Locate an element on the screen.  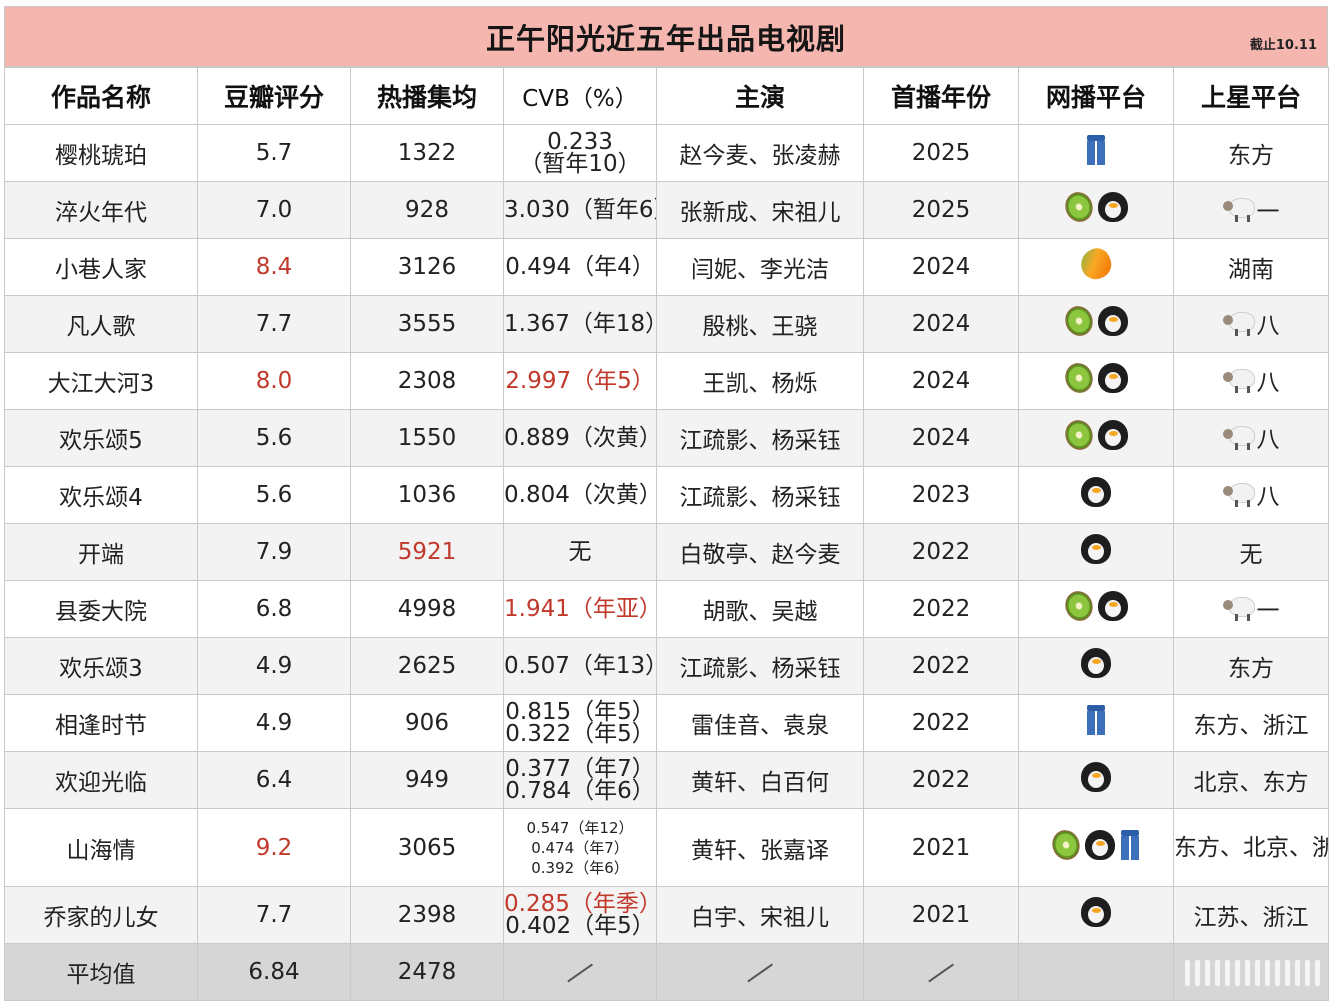
cell-cvb: 0.285（年季） 0.402（年5） is located at coordinates (580, 915).